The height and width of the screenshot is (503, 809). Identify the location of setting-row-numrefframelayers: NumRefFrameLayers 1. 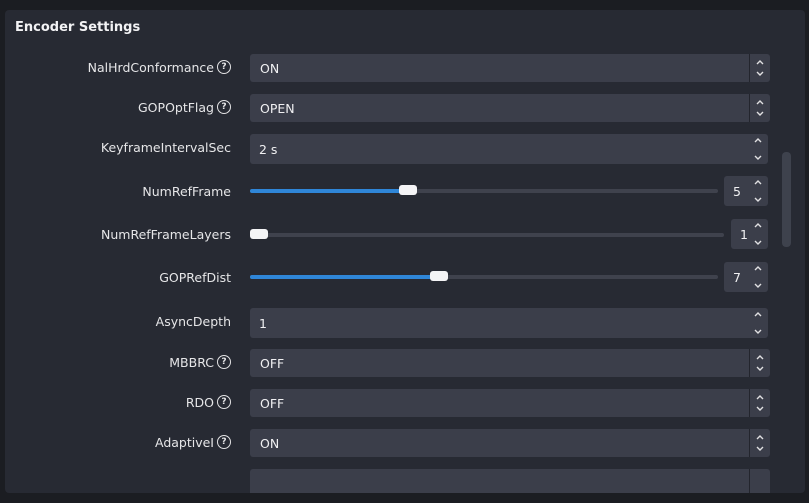
(395, 234).